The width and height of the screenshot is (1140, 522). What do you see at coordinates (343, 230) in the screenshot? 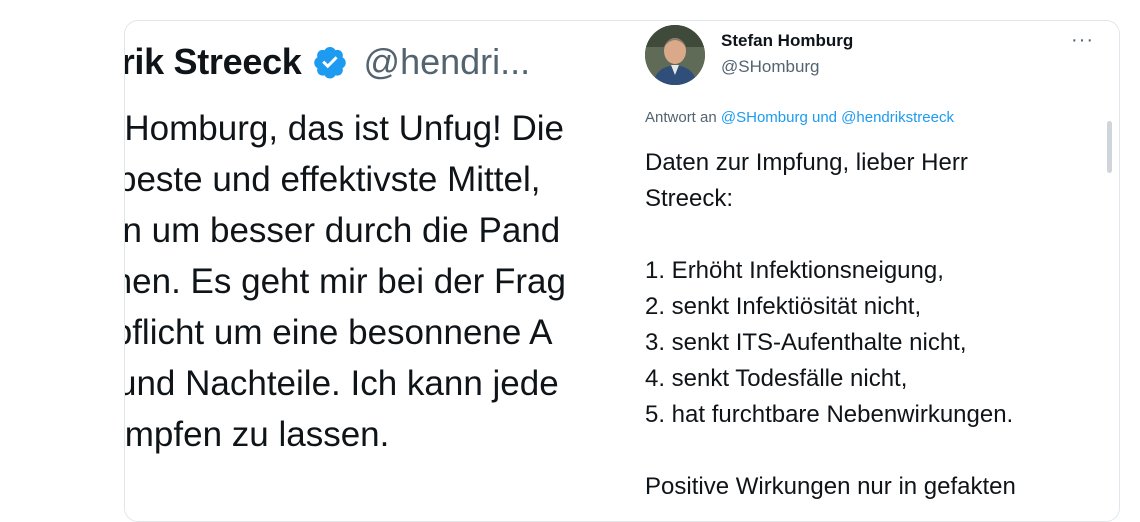
I see `tweet-line: en um besser durch die Pand` at bounding box center [343, 230].